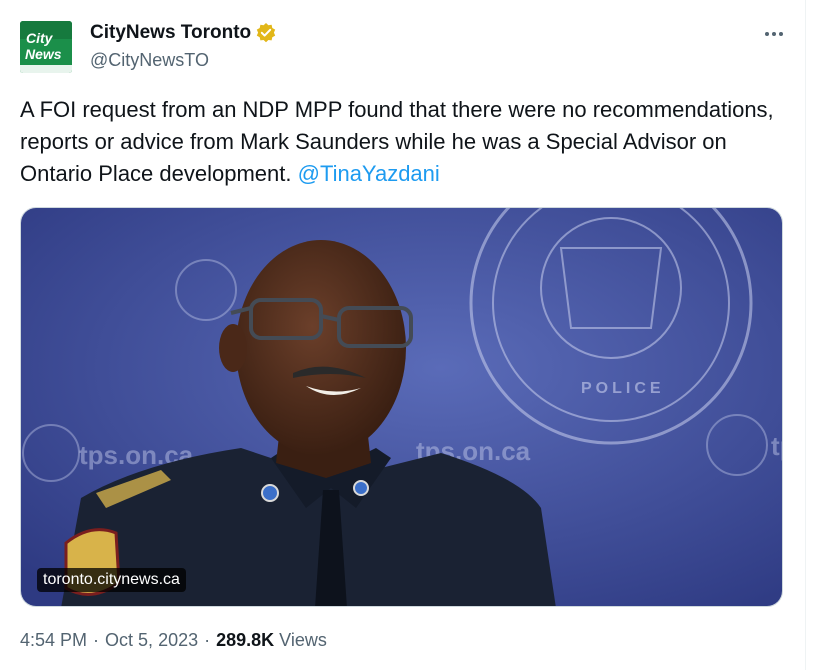  I want to click on tweet-meta: 4:54 PM · Oct 5, 2023 · 289.8K Views, so click(173, 640).